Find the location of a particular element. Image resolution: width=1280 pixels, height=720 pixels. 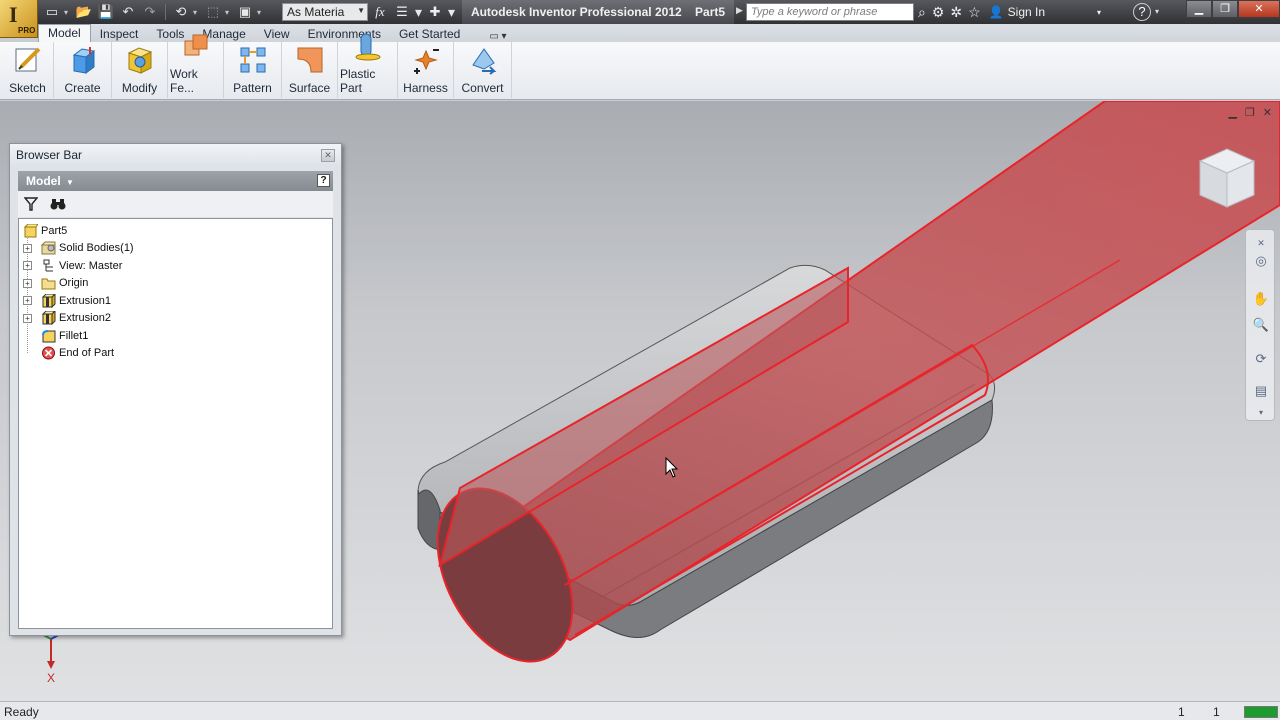

appearance-dropdown-icon: ▾ is located at coordinates (418, 12).